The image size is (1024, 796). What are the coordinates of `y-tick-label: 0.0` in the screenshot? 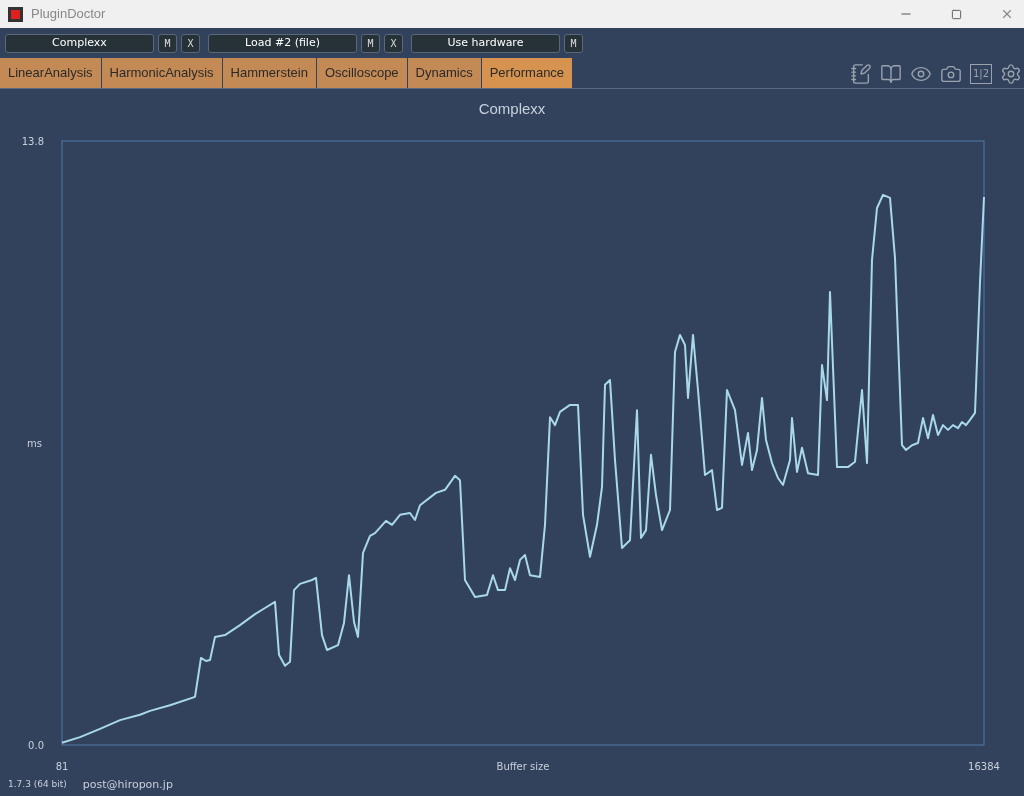 It's located at (36, 745).